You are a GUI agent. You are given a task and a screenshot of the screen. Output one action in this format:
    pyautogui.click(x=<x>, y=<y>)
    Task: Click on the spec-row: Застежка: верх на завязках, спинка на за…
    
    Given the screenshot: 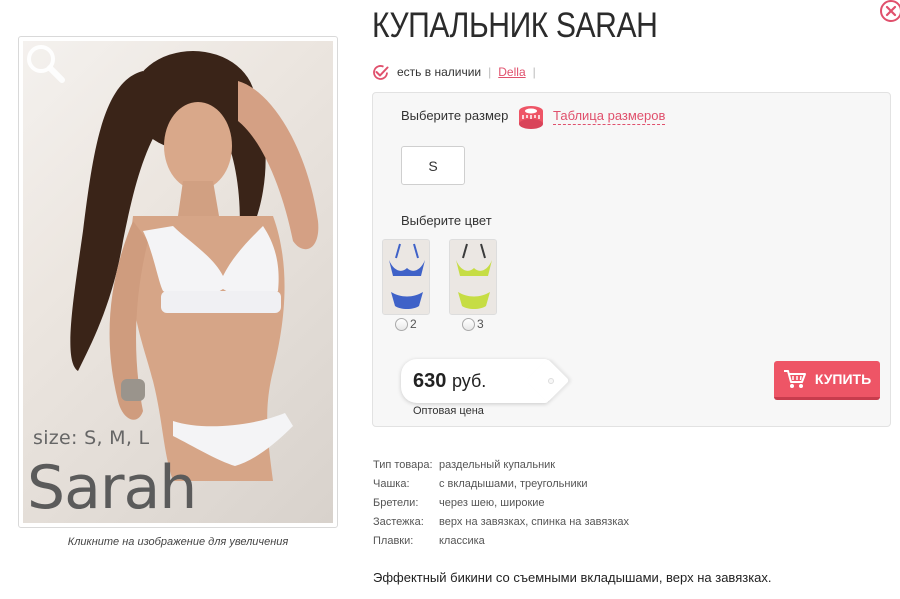 What is the action you would take?
    pyautogui.click(x=501, y=521)
    